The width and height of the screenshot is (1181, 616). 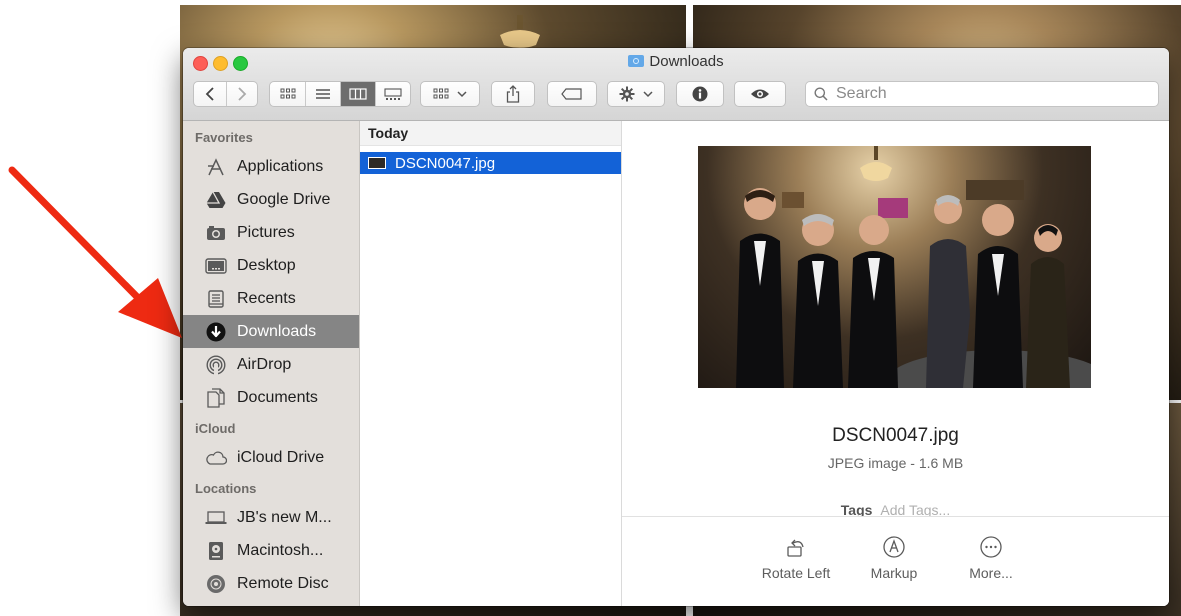 I want to click on search-field, so click(x=982, y=94).